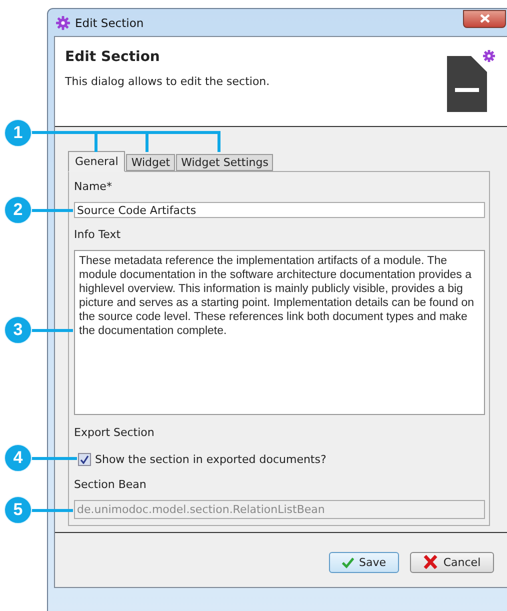 The width and height of the screenshot is (507, 611). I want to click on field-label: Name*, so click(93, 187).